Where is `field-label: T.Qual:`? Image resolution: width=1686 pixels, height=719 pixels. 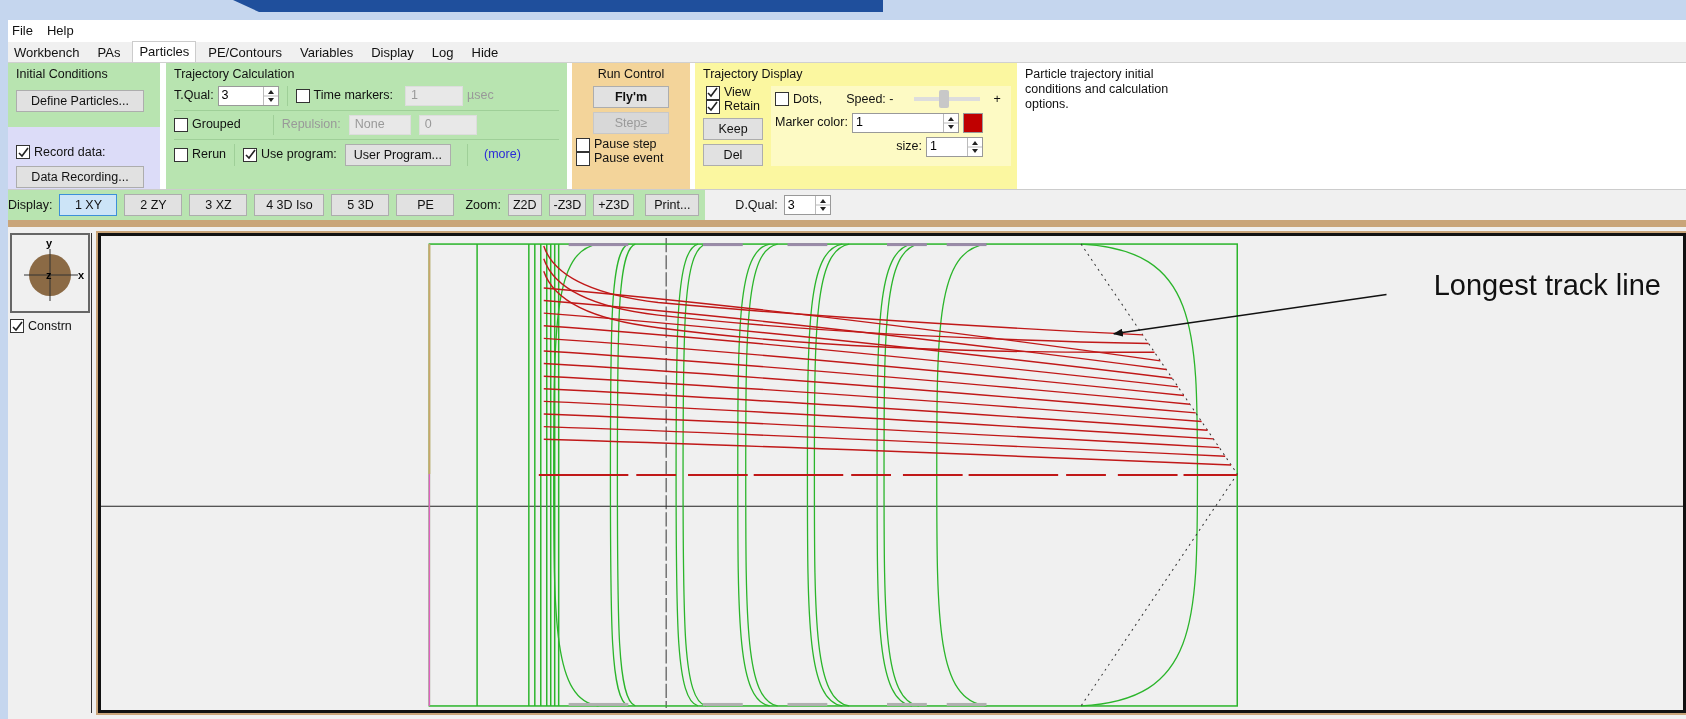
field-label: T.Qual: is located at coordinates (194, 96).